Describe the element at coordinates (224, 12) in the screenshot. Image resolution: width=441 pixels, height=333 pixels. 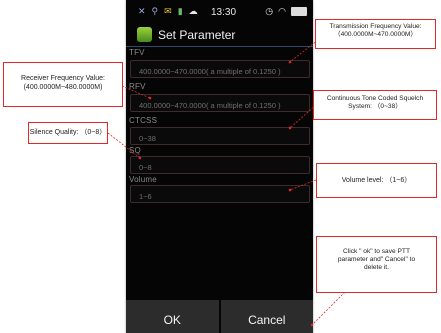
I see `status-time: 13:30` at that location.